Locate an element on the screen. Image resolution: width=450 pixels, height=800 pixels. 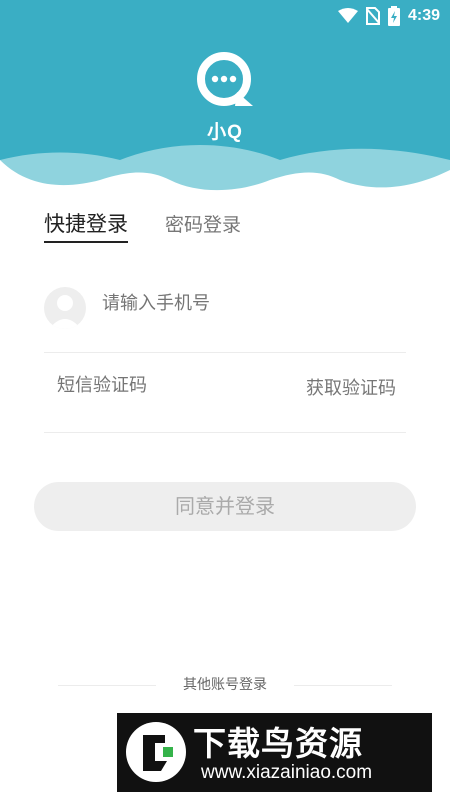
code-field-row: 获取验证码 is located at coordinates (225, 393).